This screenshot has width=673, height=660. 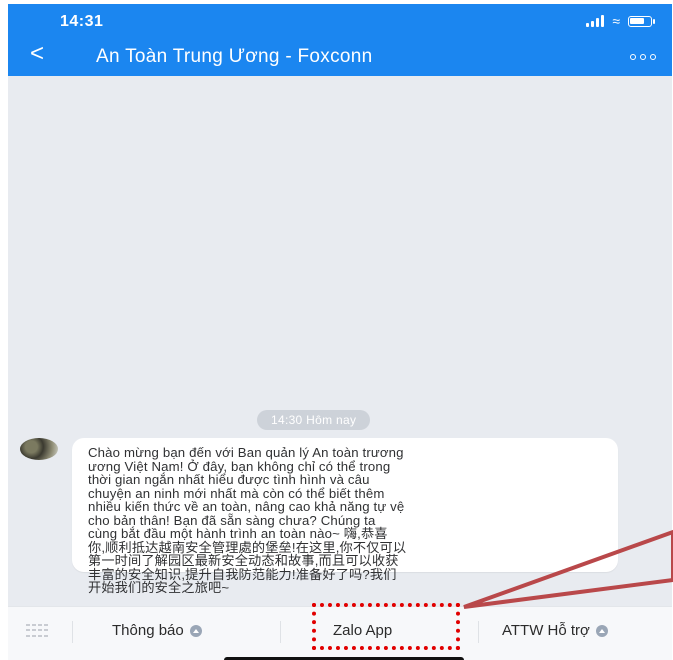 I want to click on keyboard-icon, so click(x=37, y=631).